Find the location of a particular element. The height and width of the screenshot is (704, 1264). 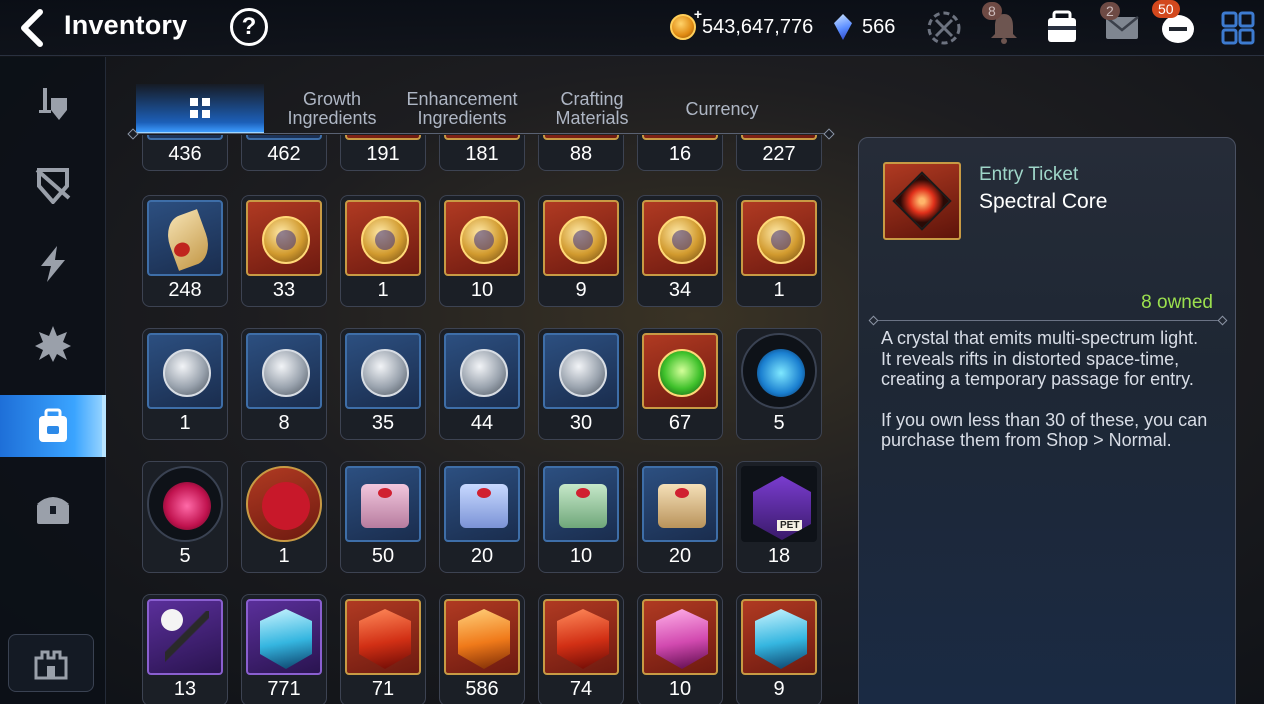

inventory-item: 586 is located at coordinates (482, 649).